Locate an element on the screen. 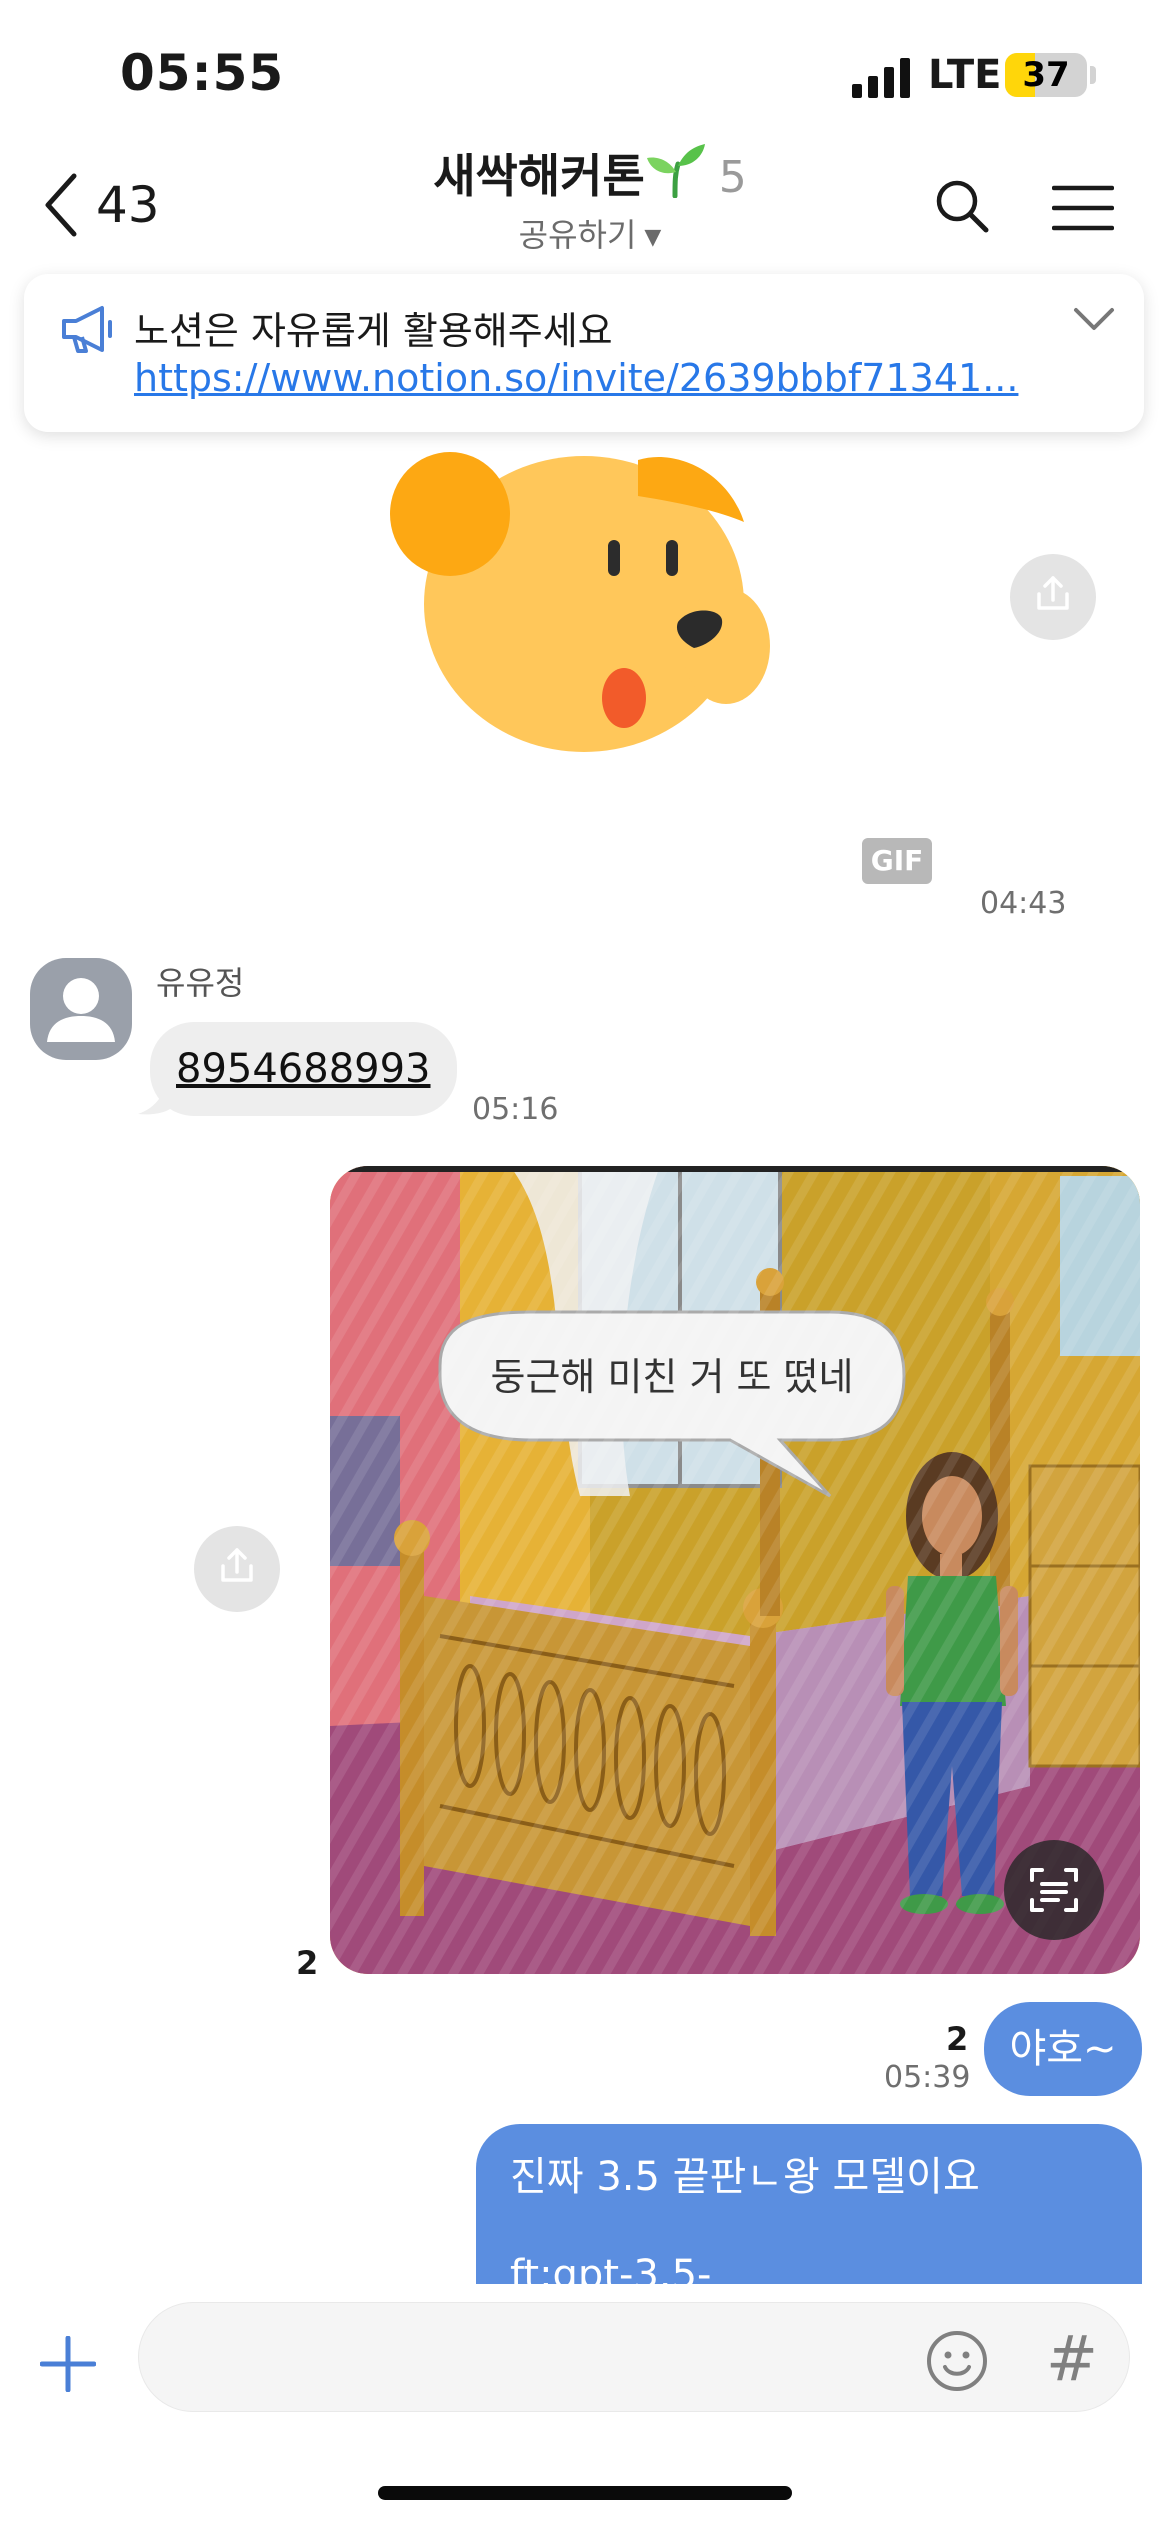  scan-text-icon is located at coordinates (1054, 1890).